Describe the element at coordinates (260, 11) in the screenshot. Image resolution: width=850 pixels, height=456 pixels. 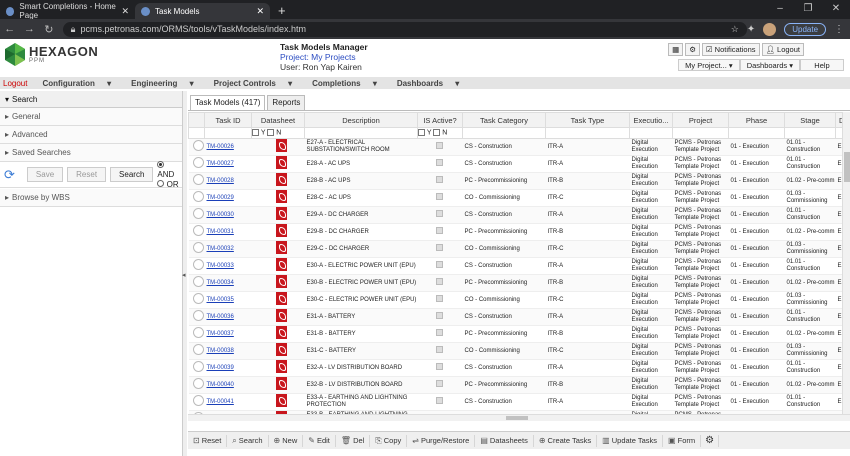
I see `close-tab-icon: ✕` at that location.